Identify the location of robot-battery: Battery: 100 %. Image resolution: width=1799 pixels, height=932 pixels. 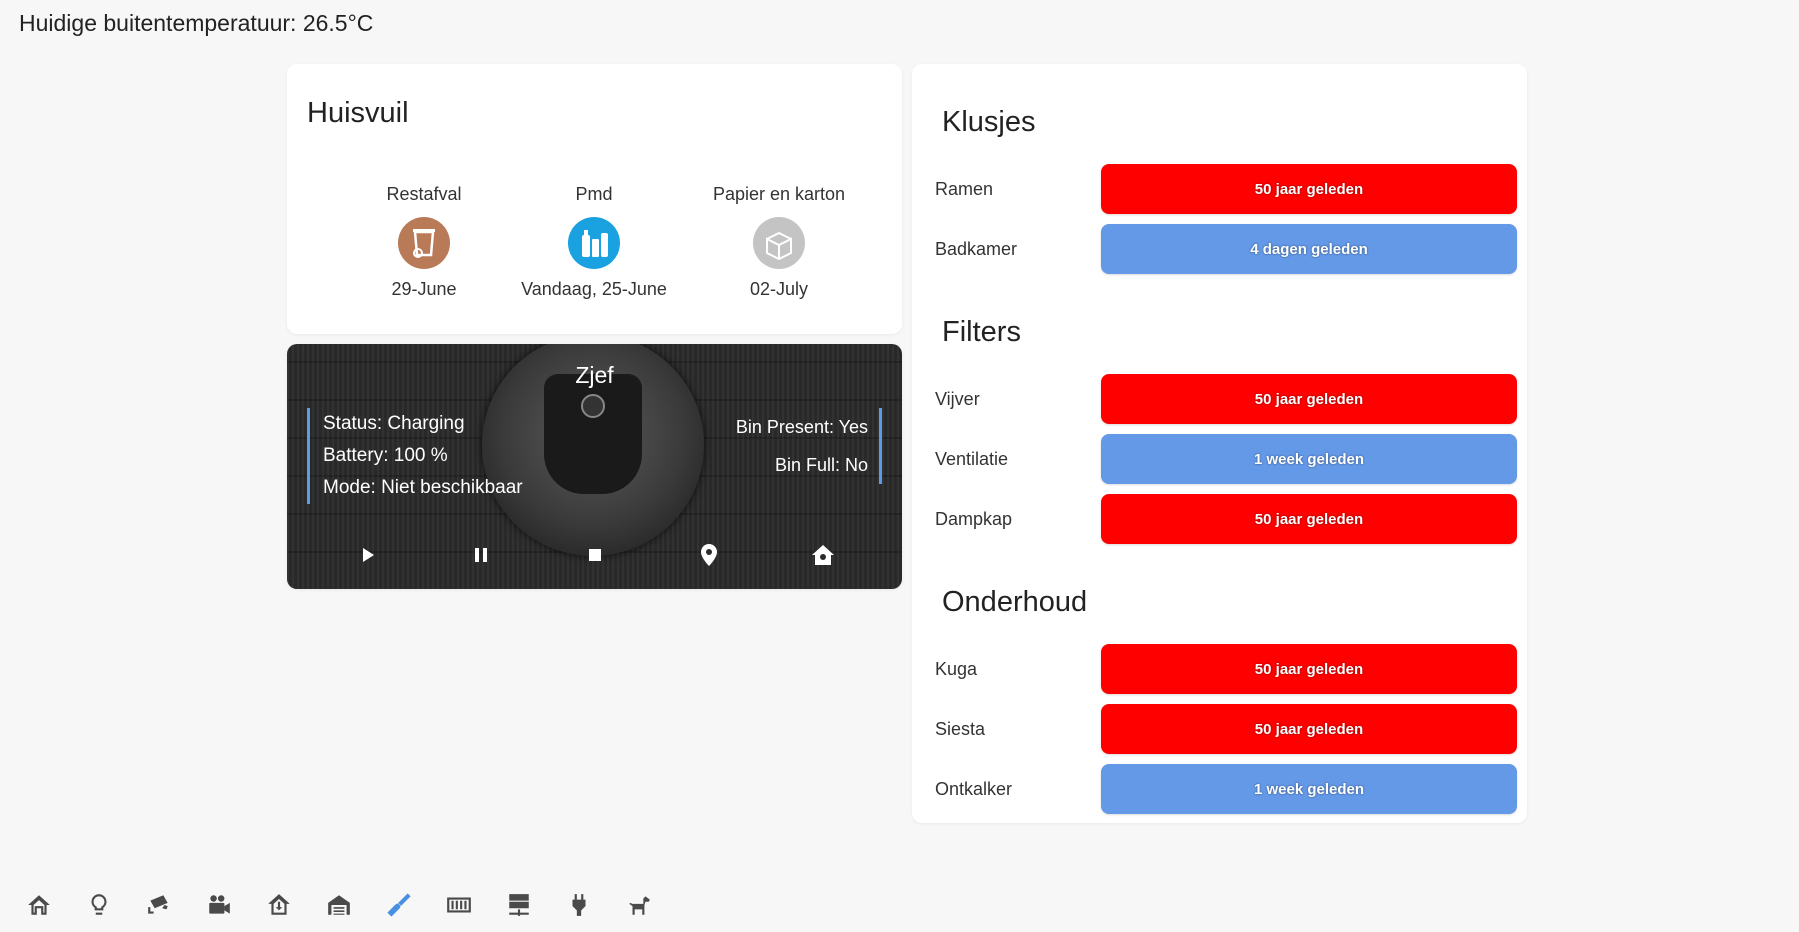
(385, 455).